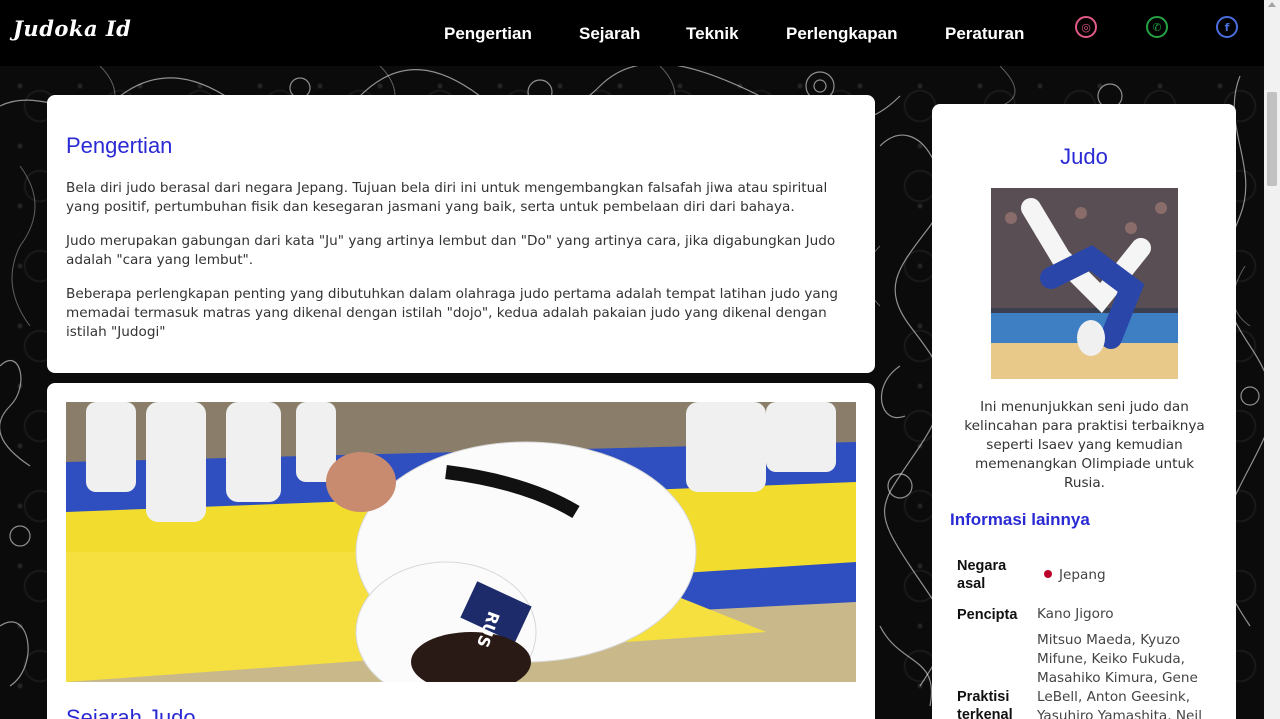 The image size is (1280, 719). I want to click on page-scrollbar, so click(1272, 359).